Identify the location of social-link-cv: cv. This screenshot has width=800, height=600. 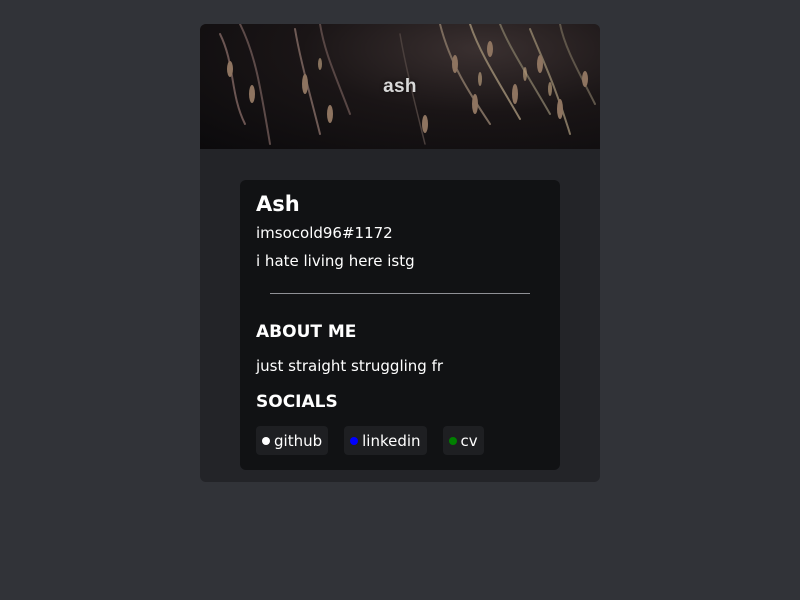
(463, 440).